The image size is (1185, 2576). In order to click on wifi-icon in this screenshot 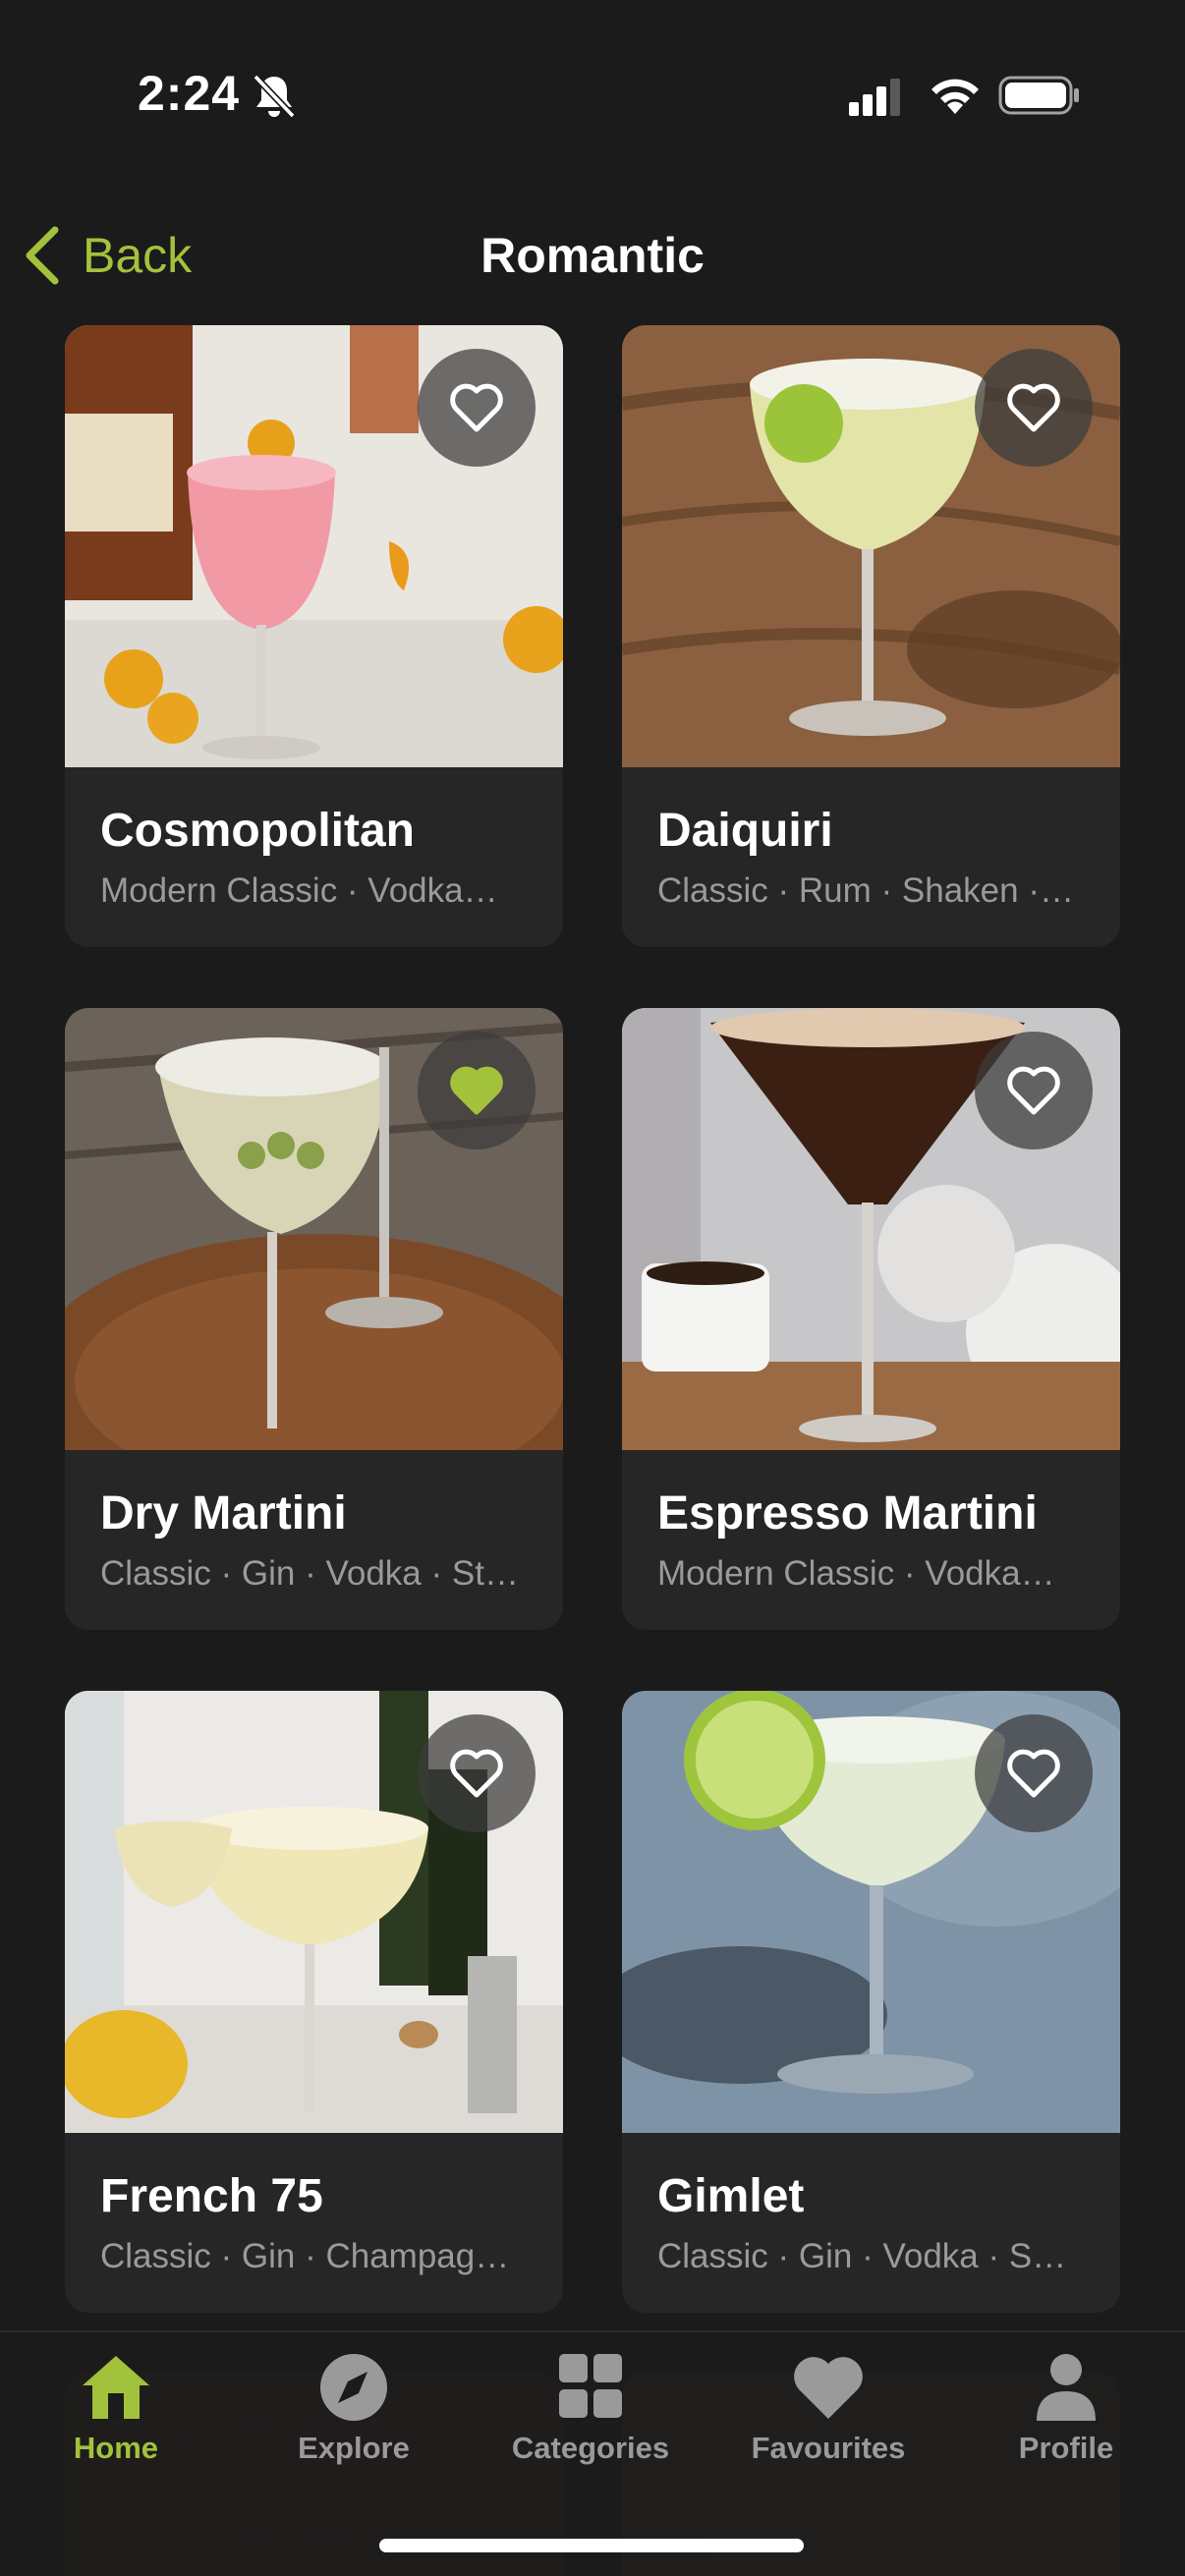, I will do `click(955, 96)`.